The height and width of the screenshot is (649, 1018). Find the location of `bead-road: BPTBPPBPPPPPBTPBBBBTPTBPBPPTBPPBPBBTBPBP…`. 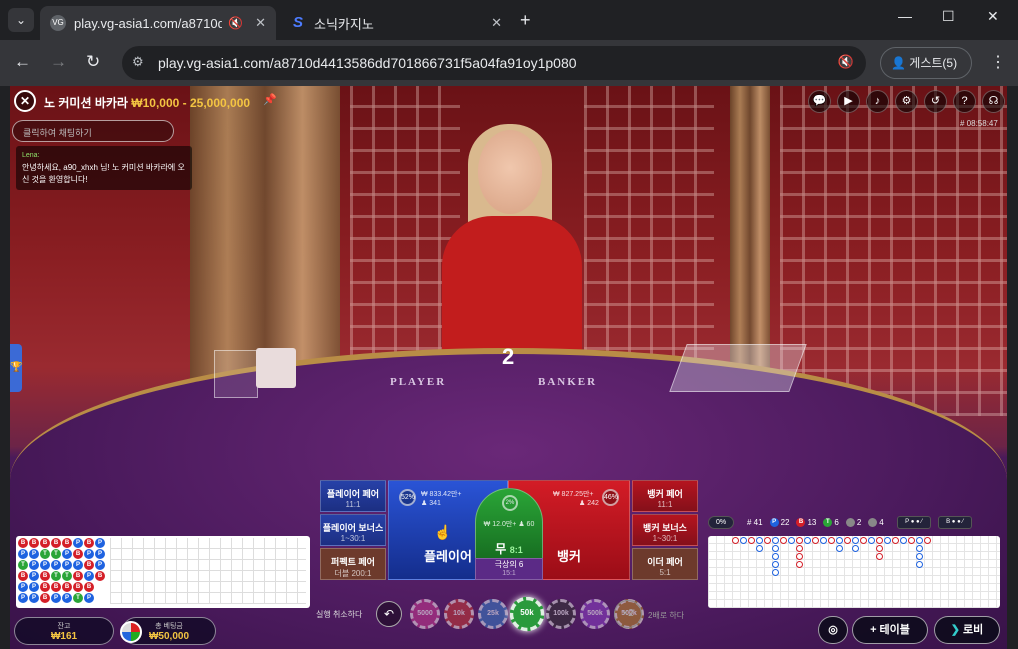

bead-road: BPTBPPBPPPPPBTPBBBBTPTBPBPPTBPPBPBBTBPBP… is located at coordinates (163, 572).